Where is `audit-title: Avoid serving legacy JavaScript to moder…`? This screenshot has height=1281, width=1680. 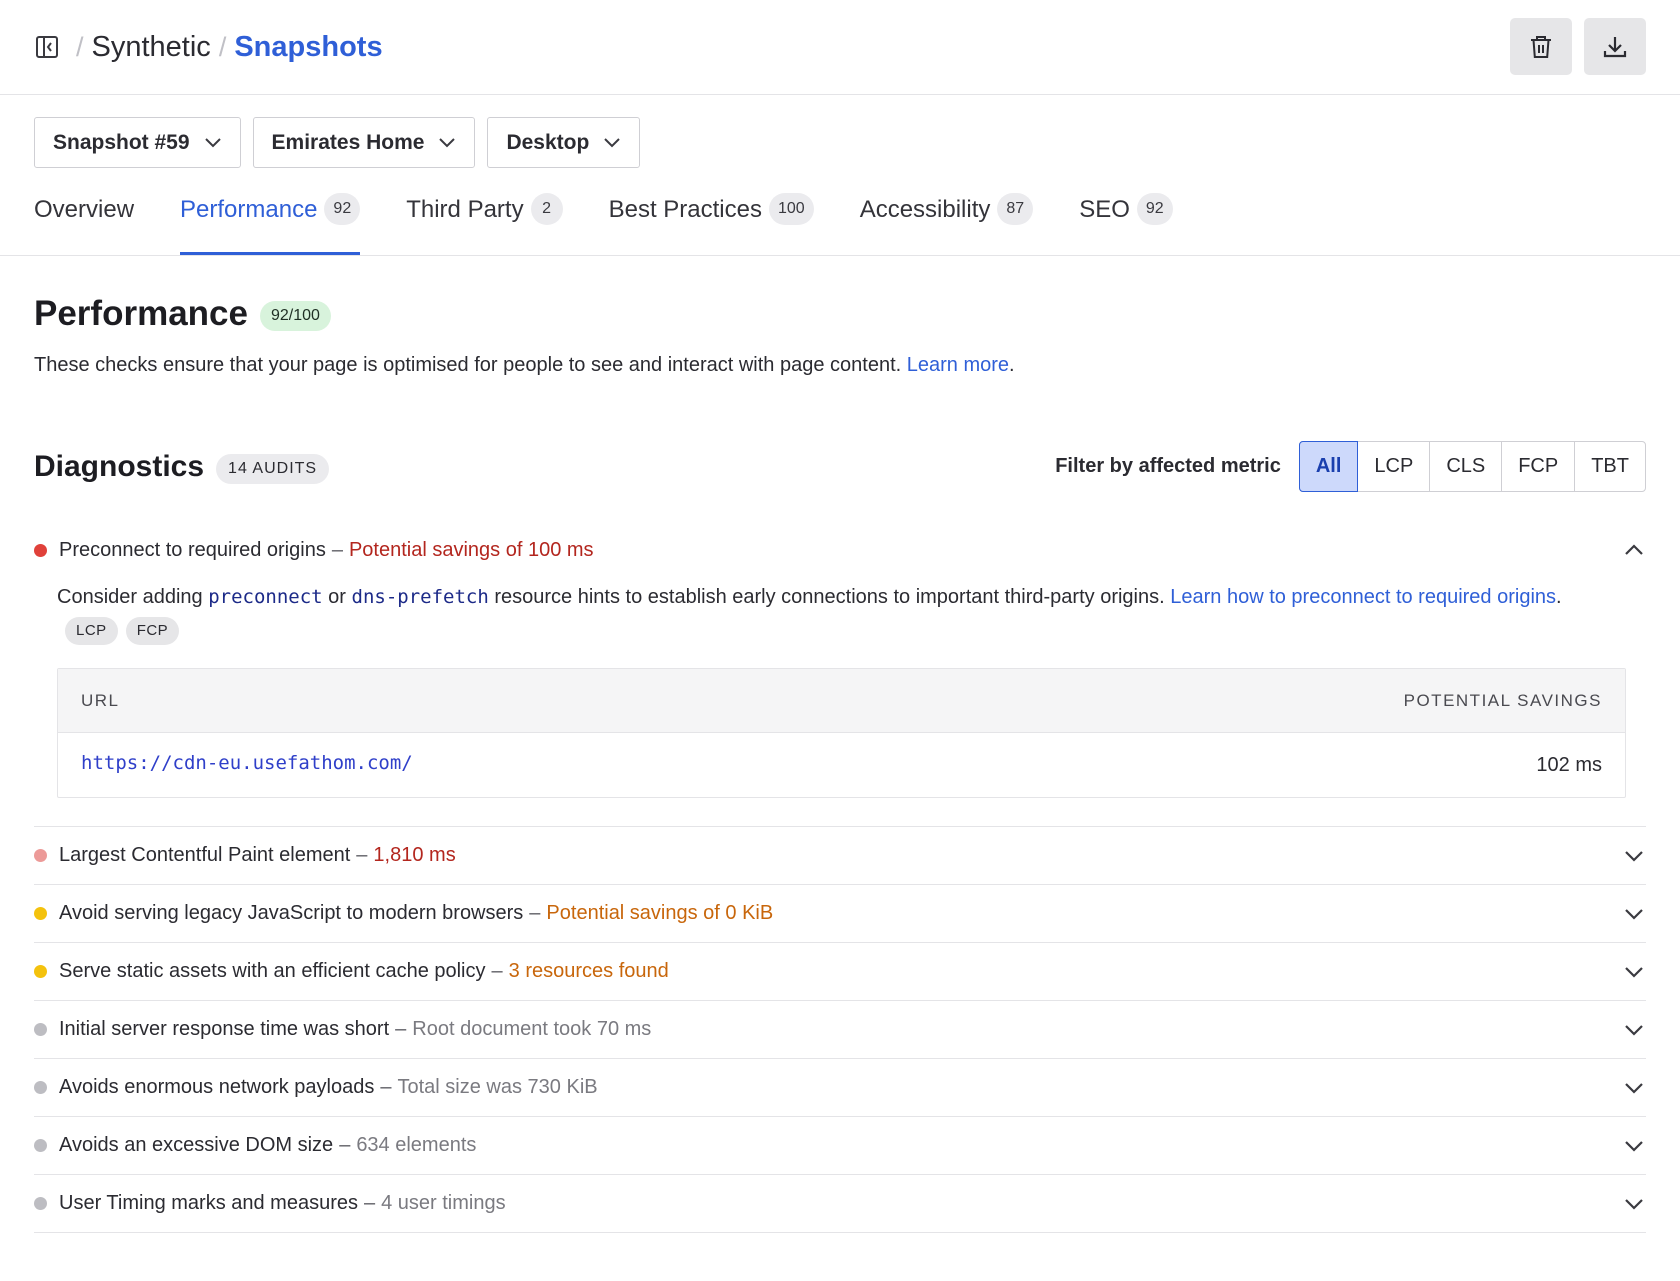 audit-title: Avoid serving legacy JavaScript to moder… is located at coordinates (291, 913).